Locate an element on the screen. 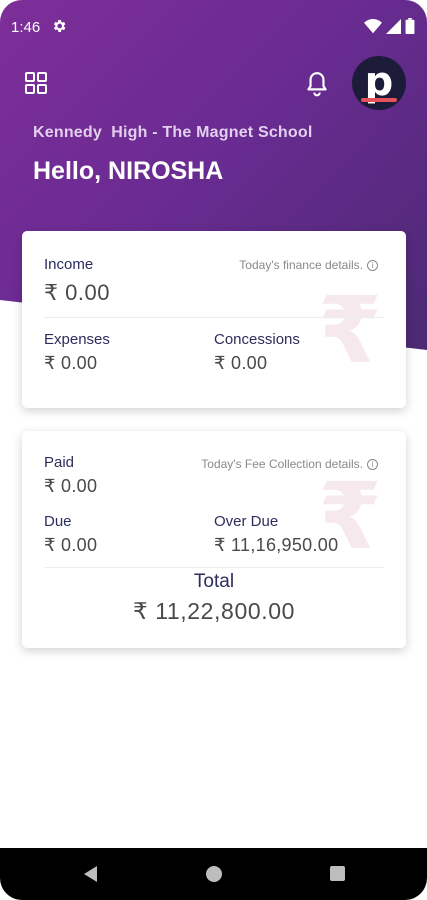 This screenshot has width=427, height=900. battery-icon is located at coordinates (410, 26).